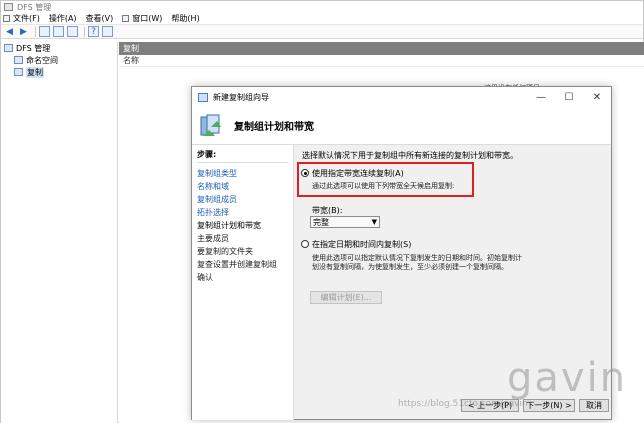  Describe the element at coordinates (274, 127) in the screenshot. I see `wizard-page-title: 复制组计划和带宽` at that location.